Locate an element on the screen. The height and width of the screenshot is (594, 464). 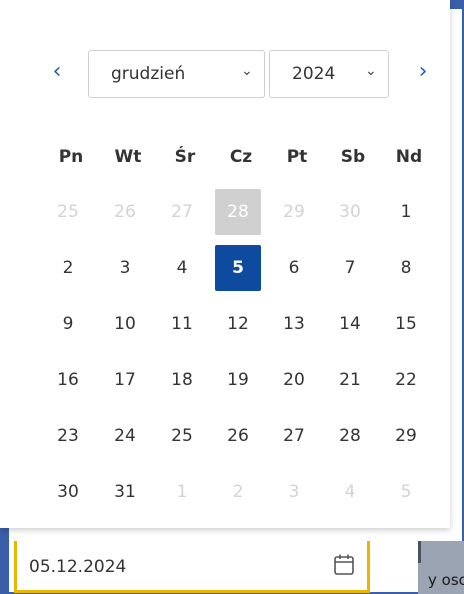
calendar-day: 7 is located at coordinates (350, 268).